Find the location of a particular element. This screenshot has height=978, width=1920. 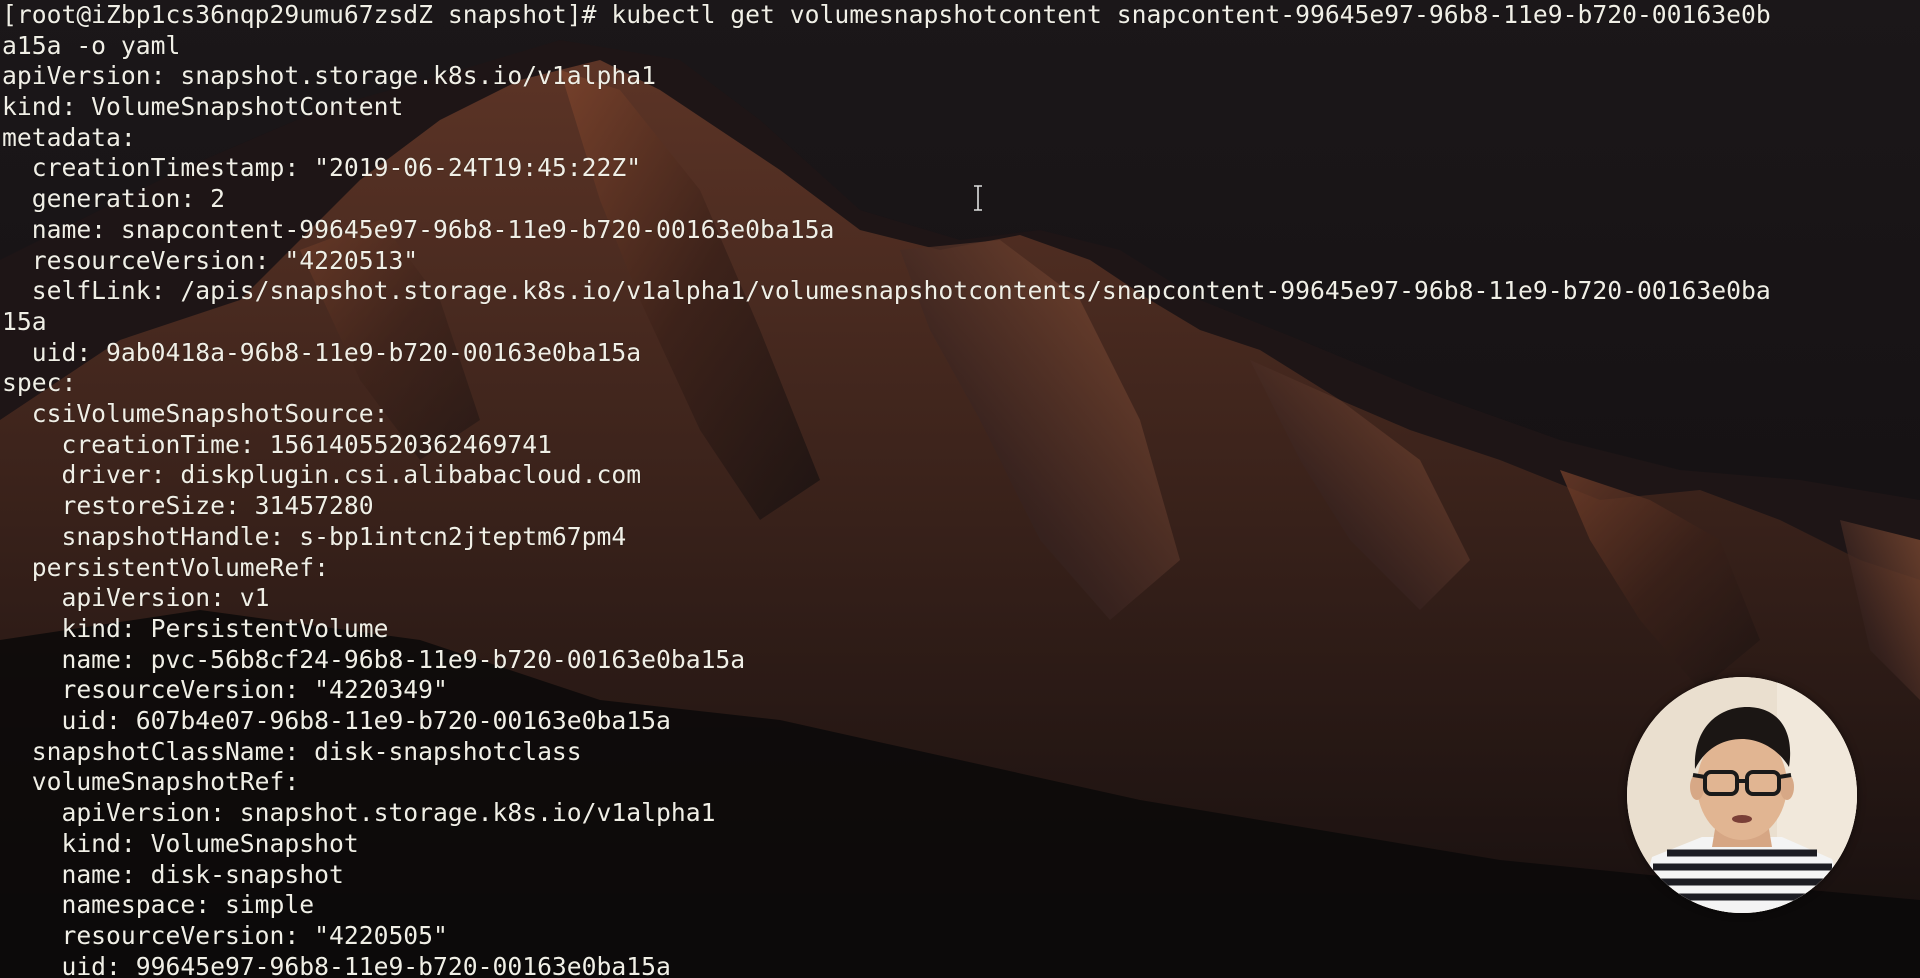

terminal-line: volumeSnapshotRef: is located at coordinates (151, 782).